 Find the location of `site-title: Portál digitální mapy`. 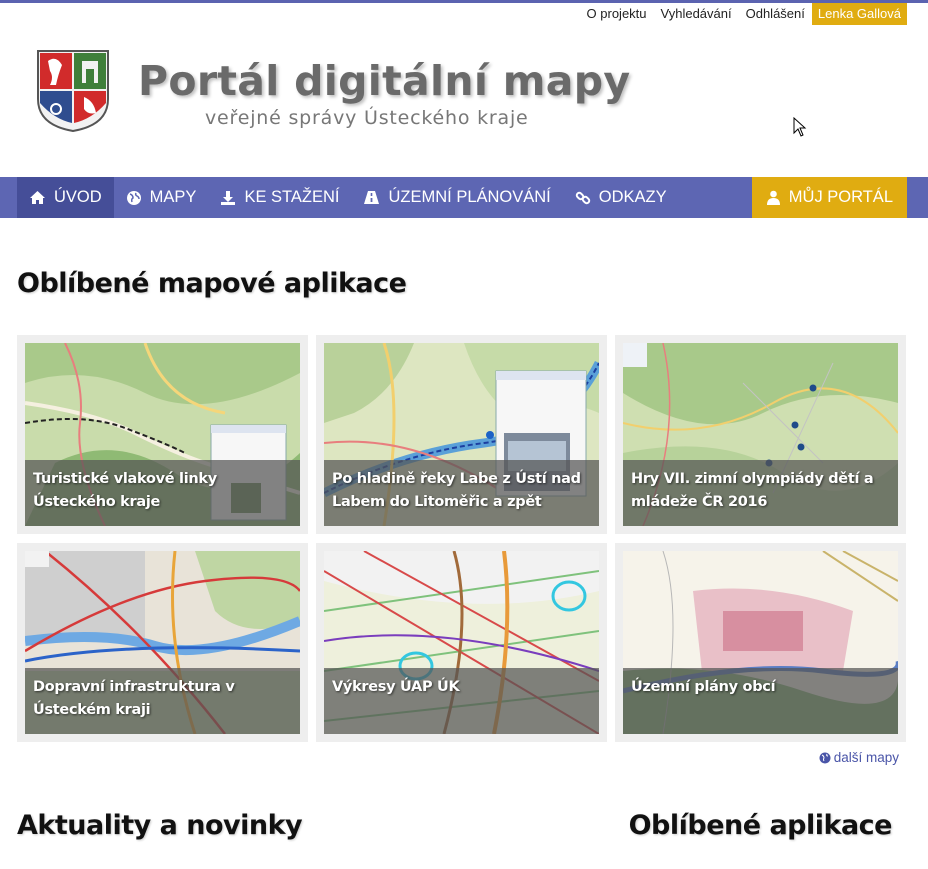

site-title: Portál digitální mapy is located at coordinates (384, 81).